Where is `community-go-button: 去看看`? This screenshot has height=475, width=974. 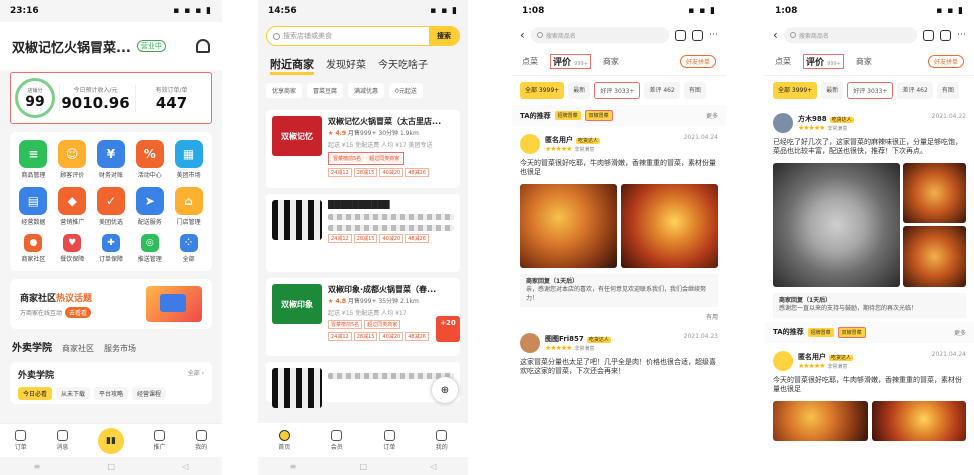 community-go-button: 去看看 is located at coordinates (78, 312).